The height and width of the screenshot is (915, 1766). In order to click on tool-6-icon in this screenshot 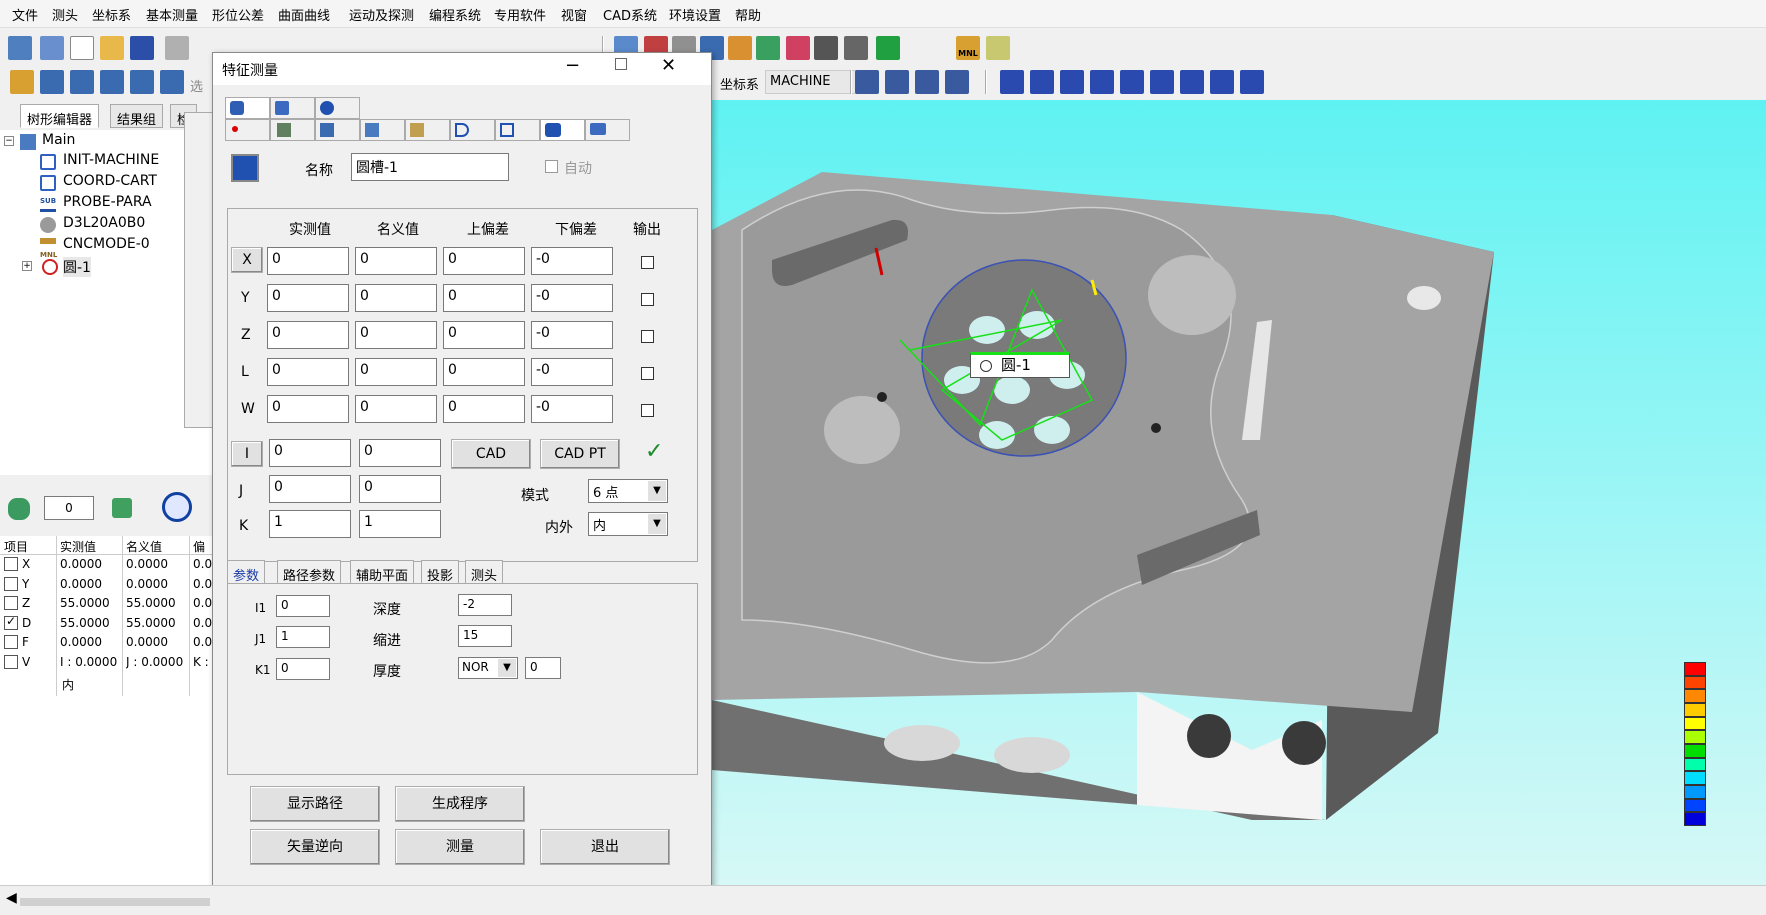, I will do `click(768, 48)`.